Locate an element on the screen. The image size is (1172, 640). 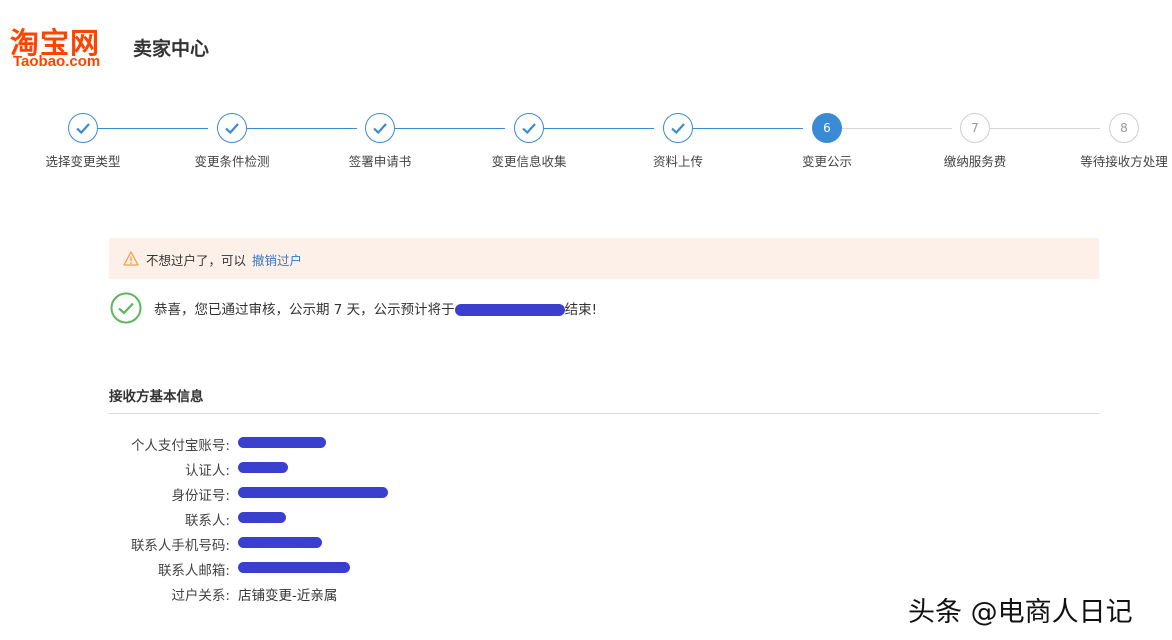
step-1-check-icon is located at coordinates (83, 128).